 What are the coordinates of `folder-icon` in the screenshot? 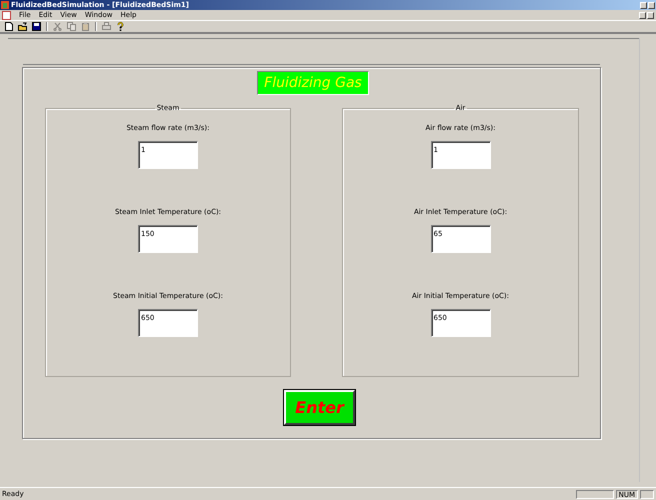 It's located at (22, 26).